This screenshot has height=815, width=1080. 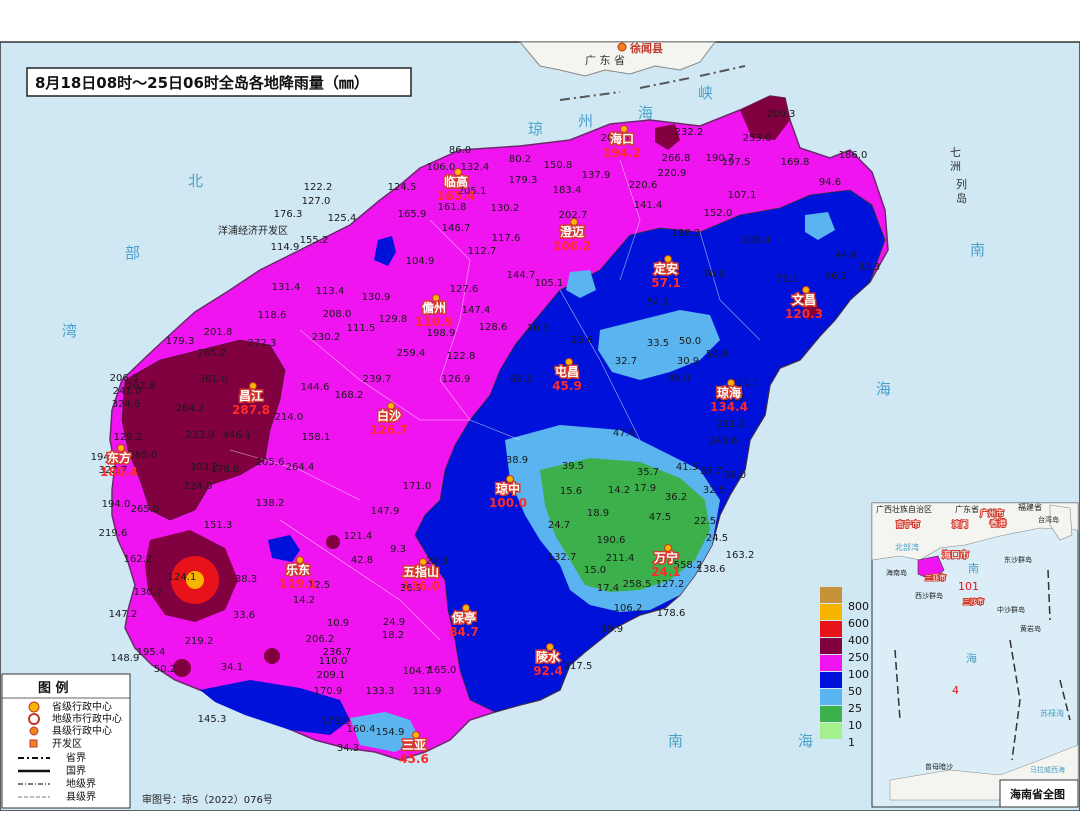 I want to click on inset-label: 广东省, so click(x=967, y=509).